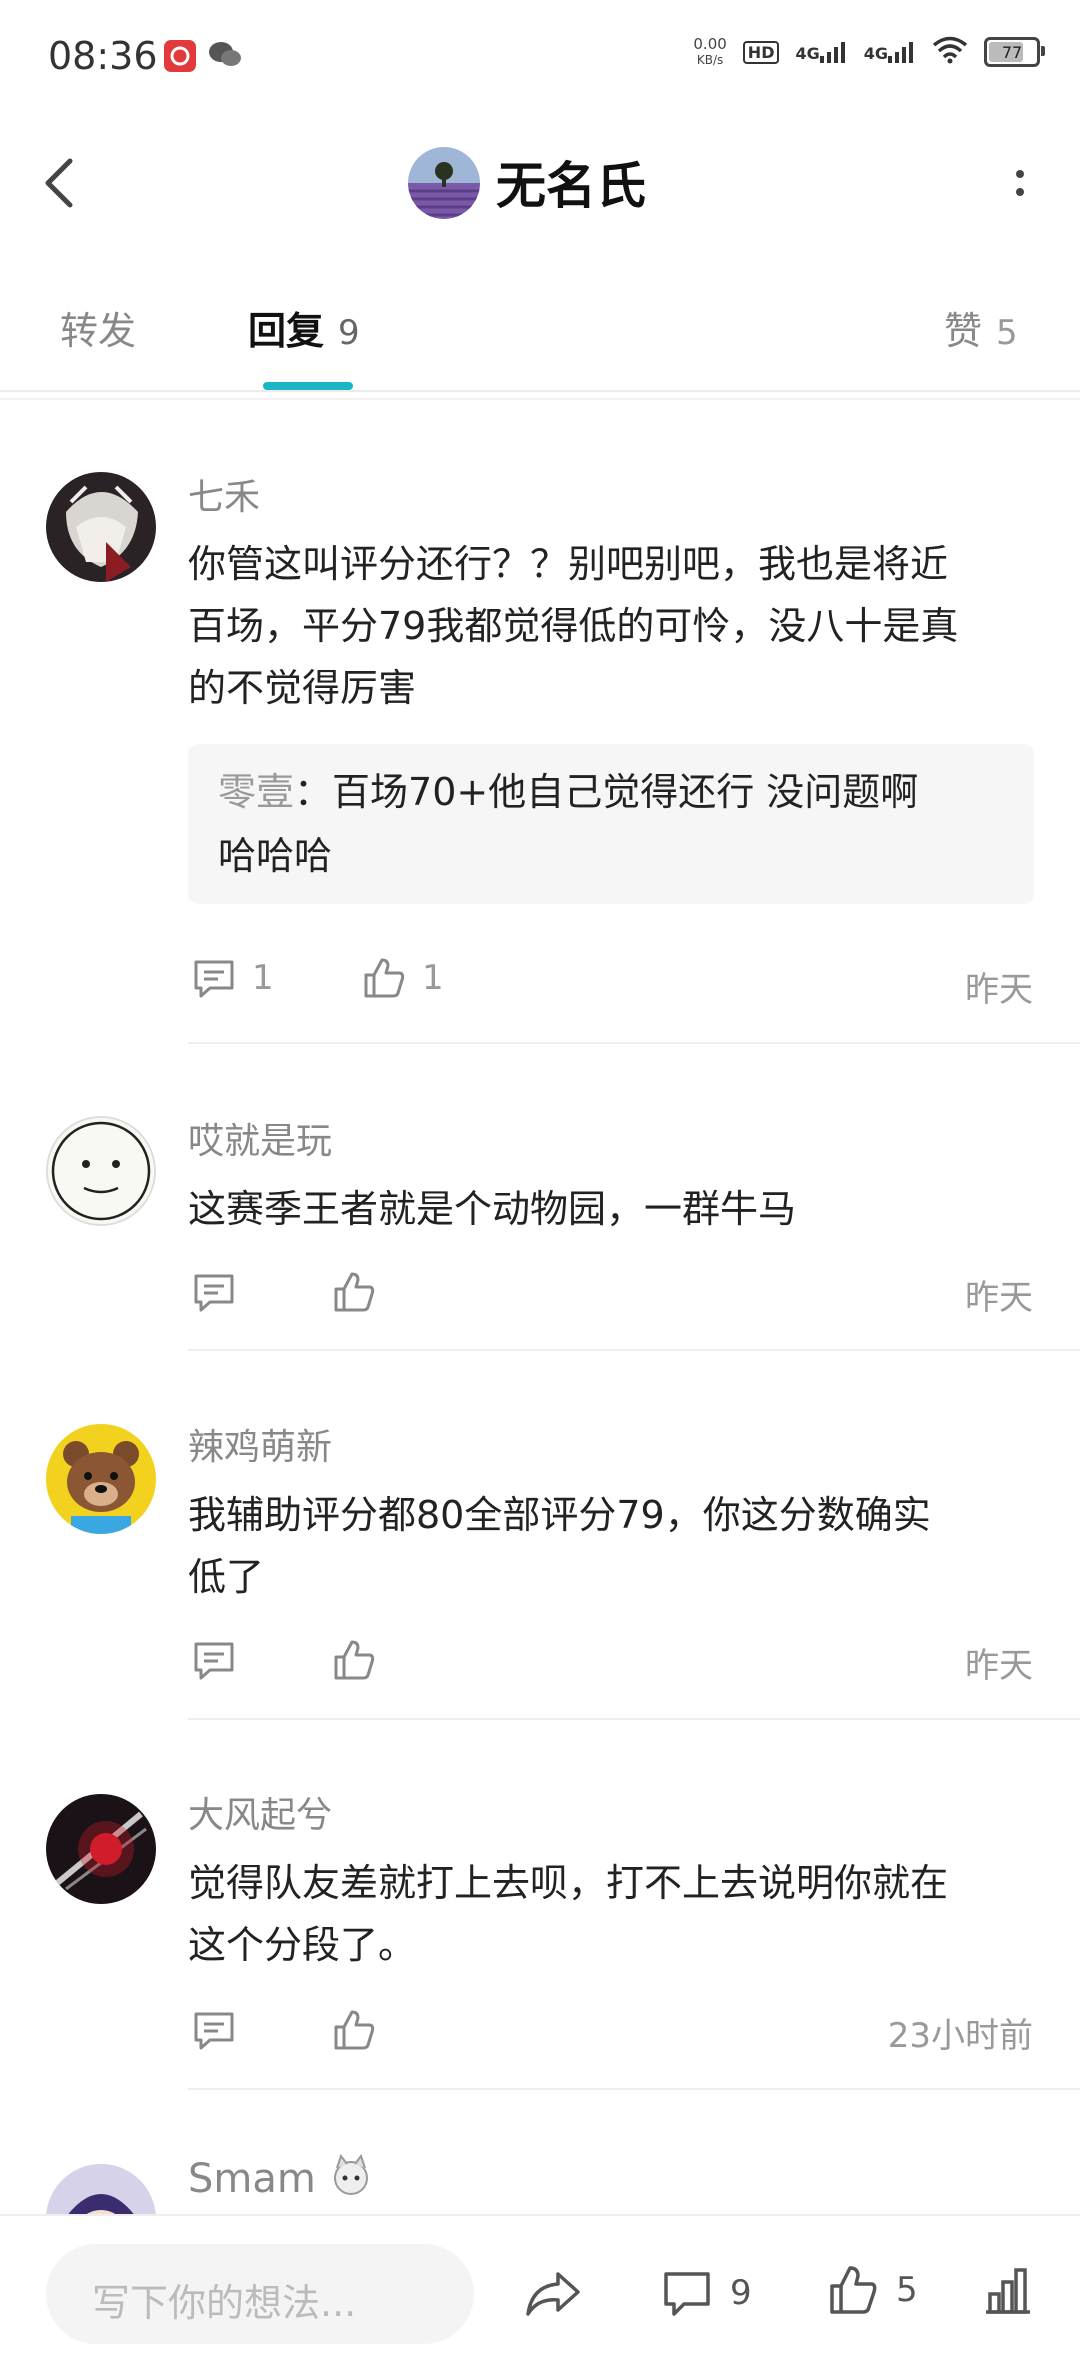 Image resolution: width=1080 pixels, height=2378 pixels. Describe the element at coordinates (963, 331) in the screenshot. I see `tab-like-label: 赞` at that location.